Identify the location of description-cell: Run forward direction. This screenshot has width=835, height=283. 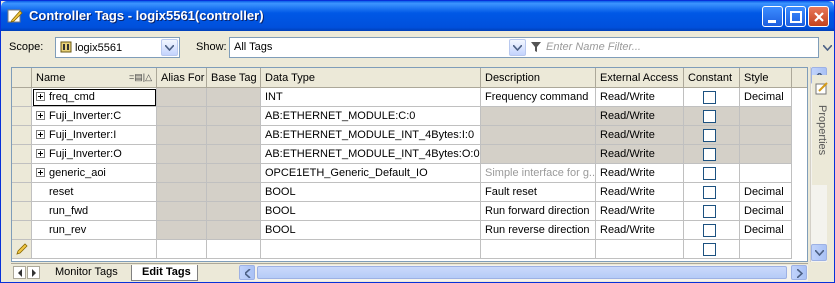
(538, 211).